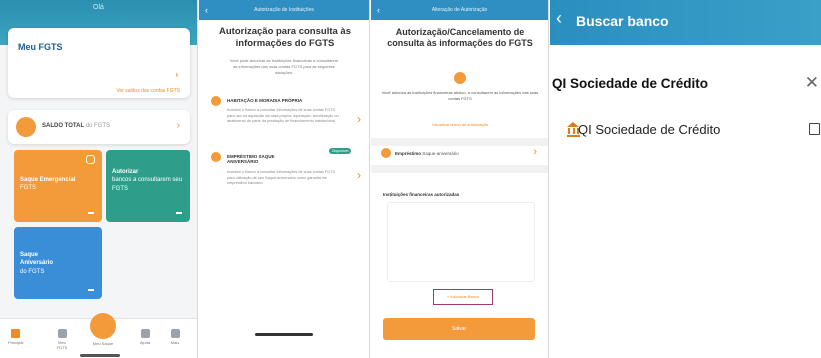 Image resolution: width=821 pixels, height=358 pixels. I want to click on option-title: EMPRÉSTIMO SAQUE ANIVERSÁRIO, so click(251, 159).